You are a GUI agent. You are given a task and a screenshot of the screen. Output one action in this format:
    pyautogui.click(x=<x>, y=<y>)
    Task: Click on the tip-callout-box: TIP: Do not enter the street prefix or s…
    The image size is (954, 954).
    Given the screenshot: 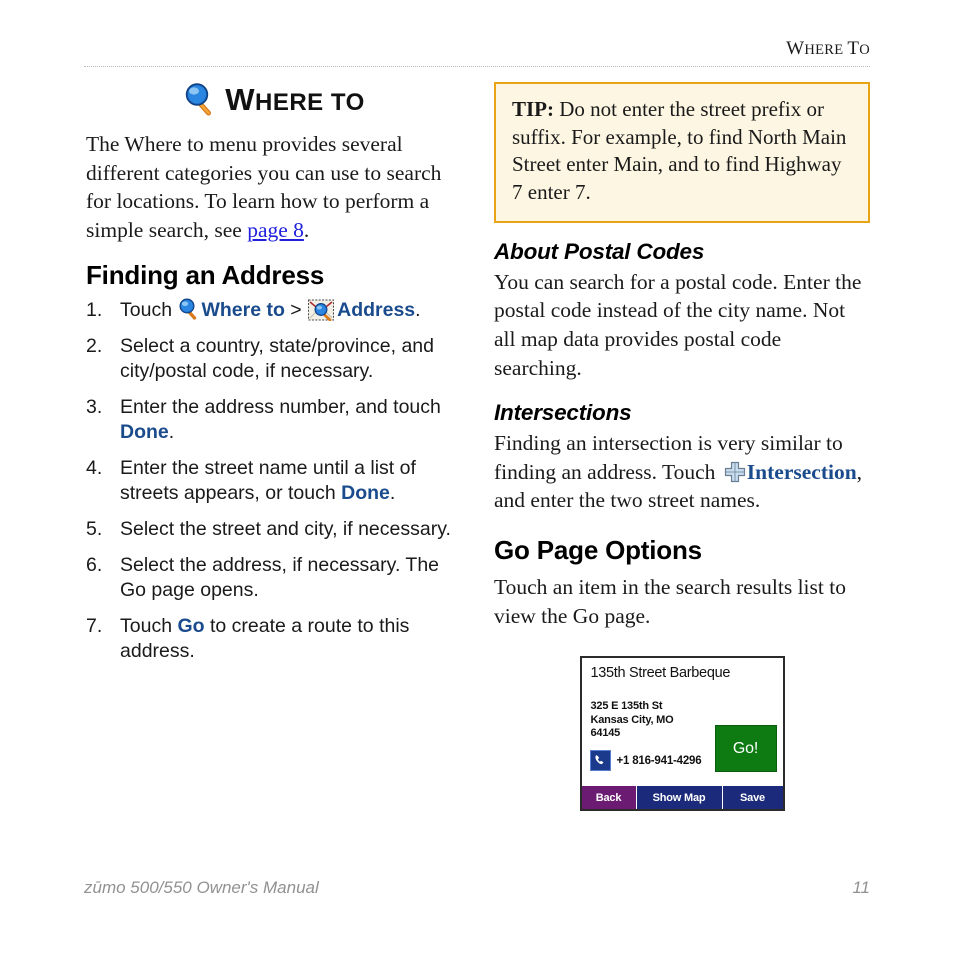 What is the action you would take?
    pyautogui.click(x=682, y=152)
    